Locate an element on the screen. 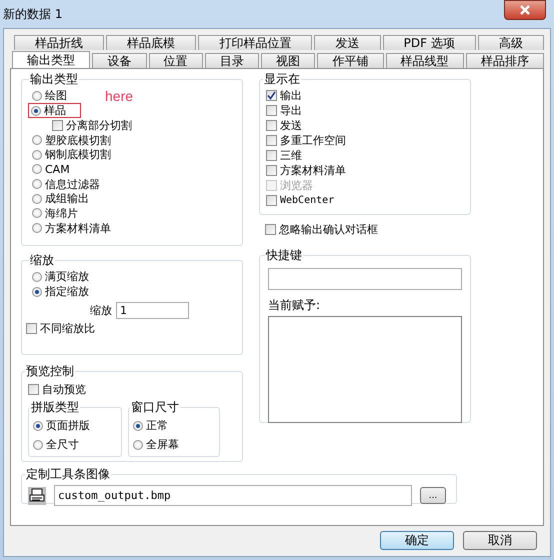 The height and width of the screenshot is (560, 554). window-title: 新的数据 1 is located at coordinates (32, 14).